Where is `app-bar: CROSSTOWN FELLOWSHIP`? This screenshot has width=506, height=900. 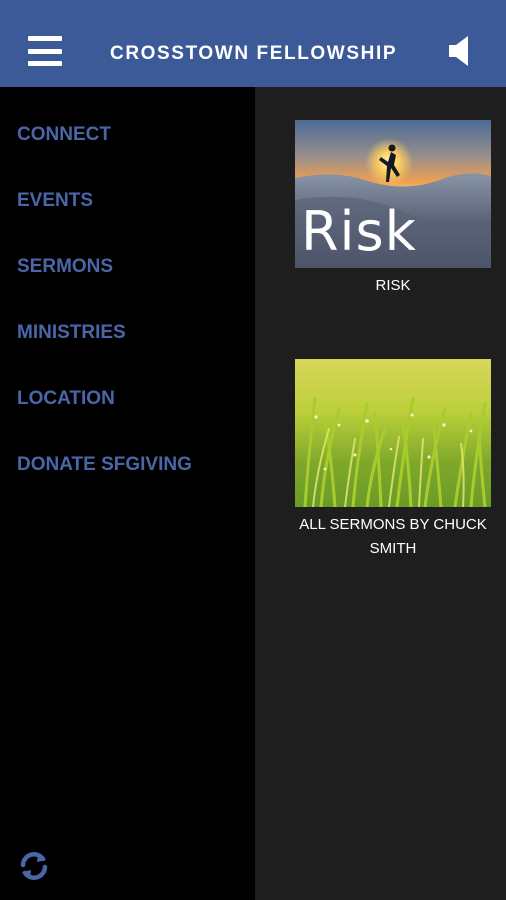 app-bar: CROSSTOWN FELLOWSHIP is located at coordinates (253, 43).